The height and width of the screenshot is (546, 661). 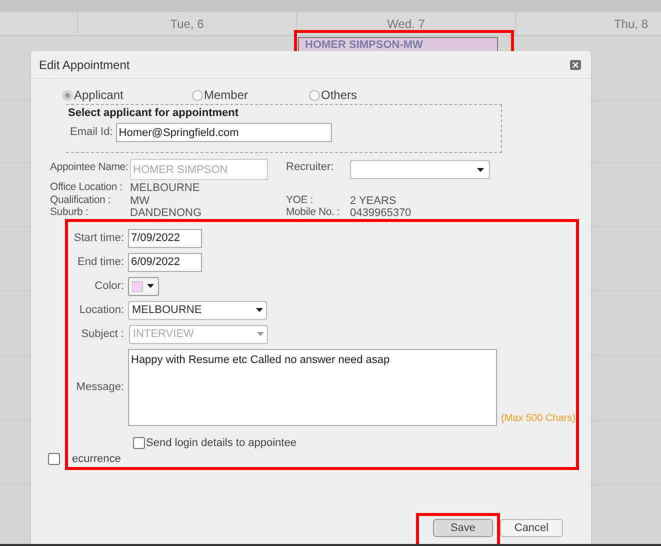 I want to click on field-label: Recruiter:, so click(x=310, y=167).